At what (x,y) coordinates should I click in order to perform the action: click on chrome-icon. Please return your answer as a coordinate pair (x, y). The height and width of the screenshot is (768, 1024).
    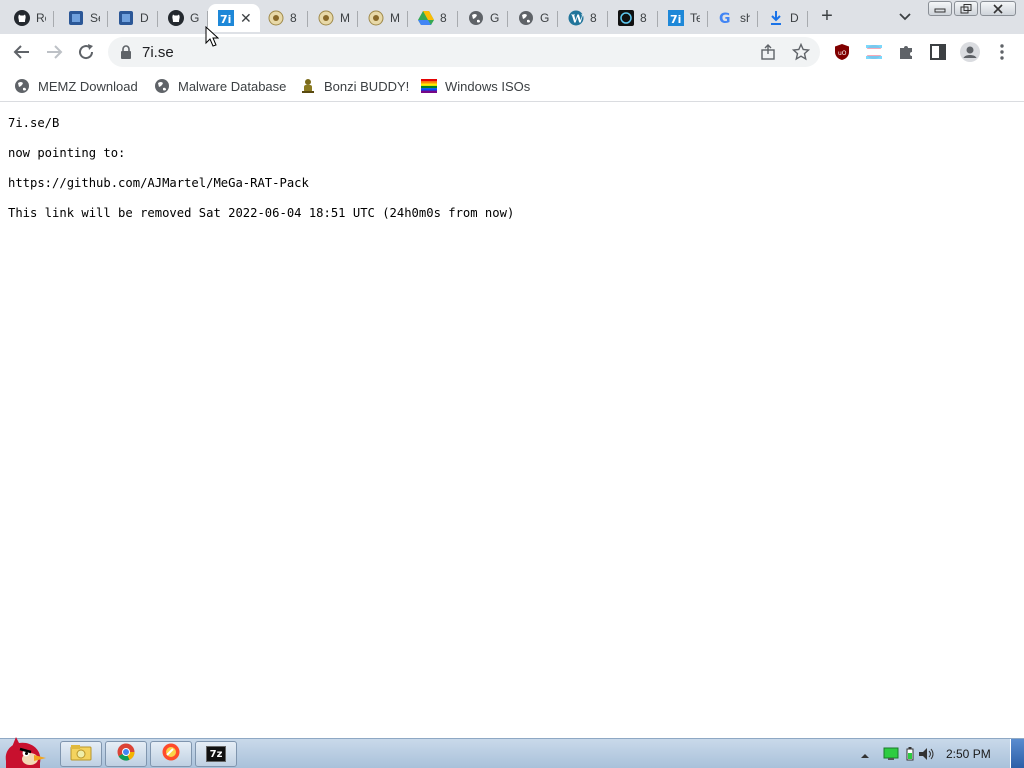
    Looking at the image, I should click on (126, 754).